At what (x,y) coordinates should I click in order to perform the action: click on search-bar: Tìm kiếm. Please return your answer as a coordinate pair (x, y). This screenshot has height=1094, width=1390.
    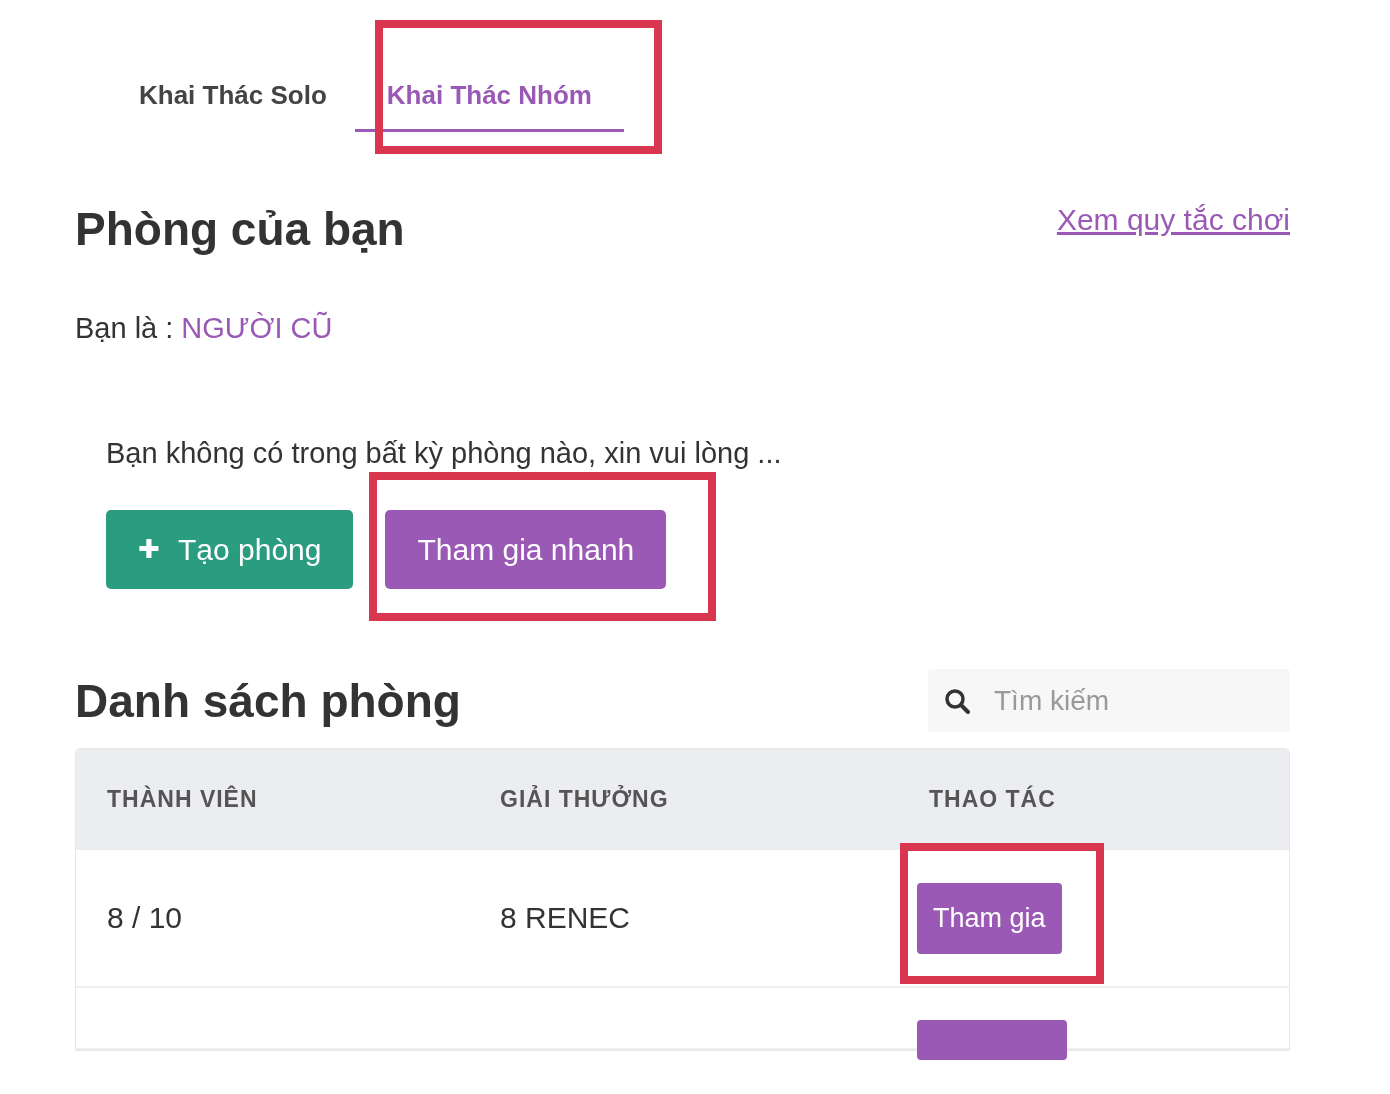
    Looking at the image, I should click on (1109, 700).